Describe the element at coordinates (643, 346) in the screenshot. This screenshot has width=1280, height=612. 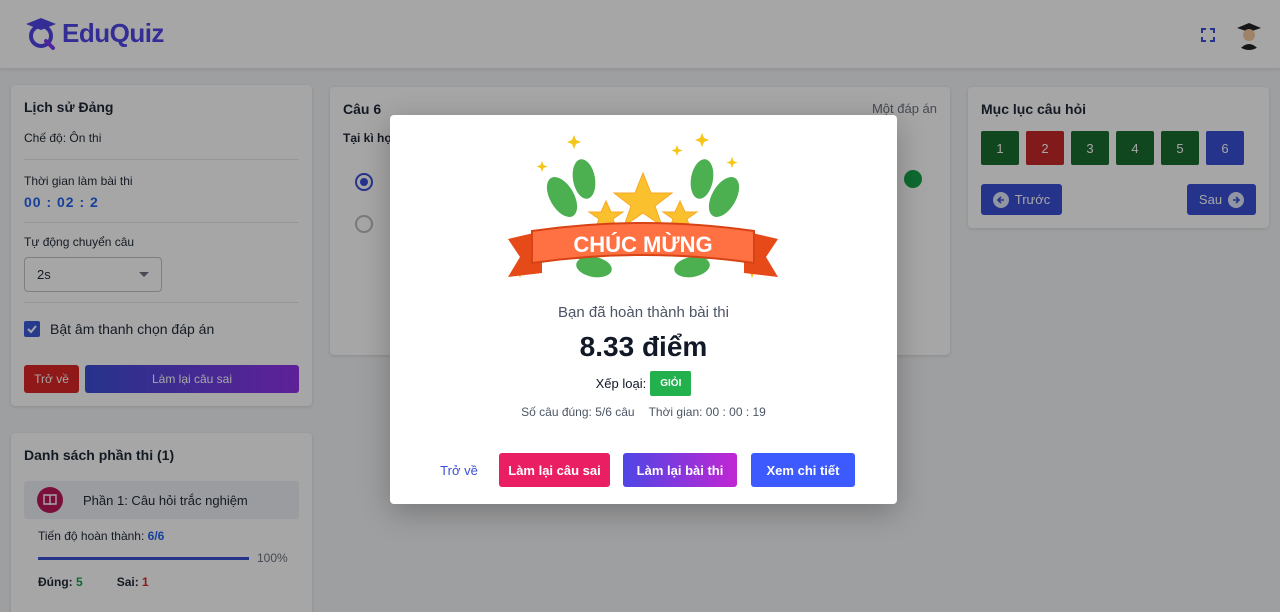
I see `score-value: 8.33 điểm` at that location.